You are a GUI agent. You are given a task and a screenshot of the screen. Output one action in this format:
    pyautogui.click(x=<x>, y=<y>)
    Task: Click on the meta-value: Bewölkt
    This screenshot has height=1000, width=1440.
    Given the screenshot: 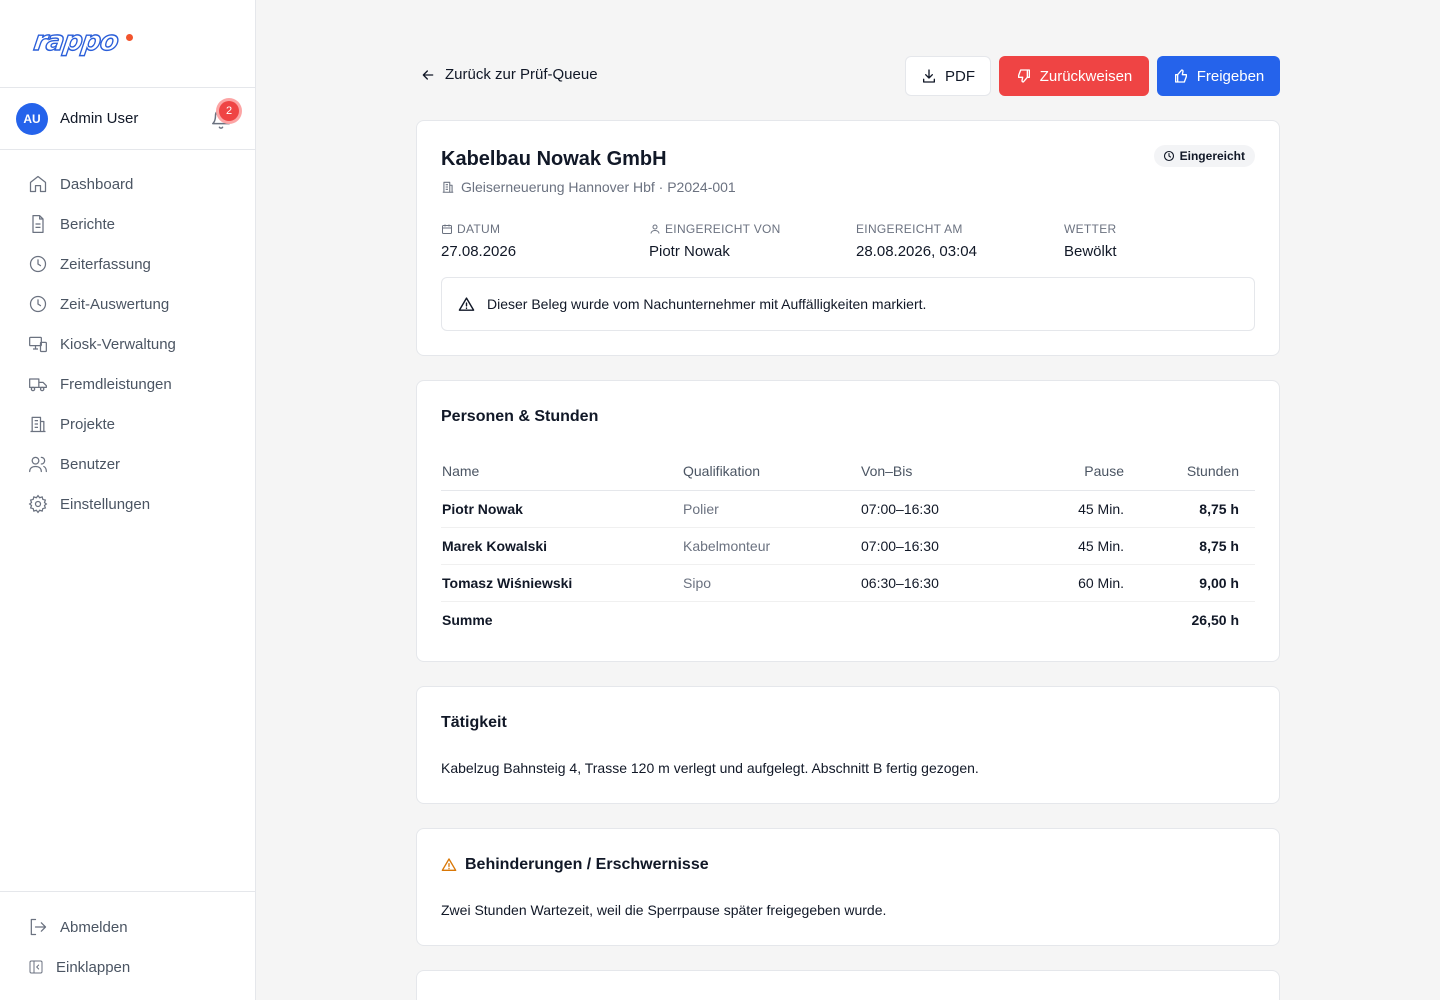 What is the action you would take?
    pyautogui.click(x=1090, y=251)
    